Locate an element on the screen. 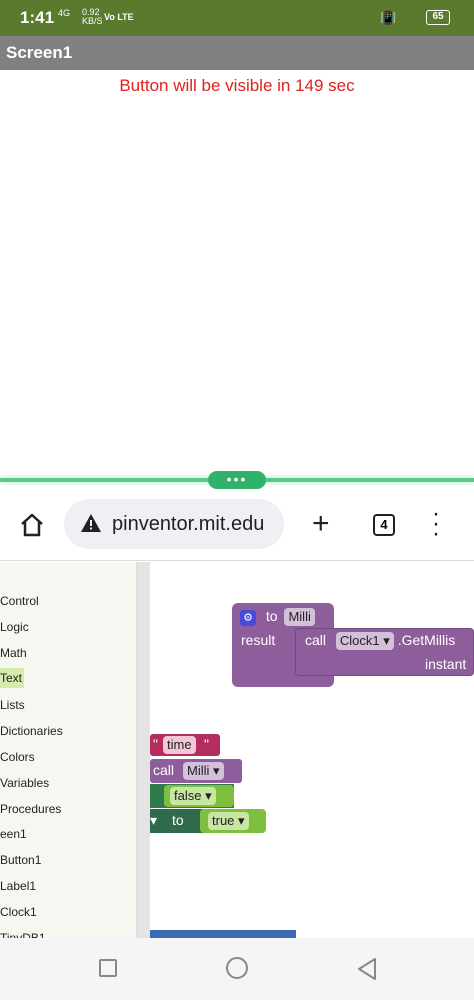  true-dropdown: true ▾ is located at coordinates (228, 821).